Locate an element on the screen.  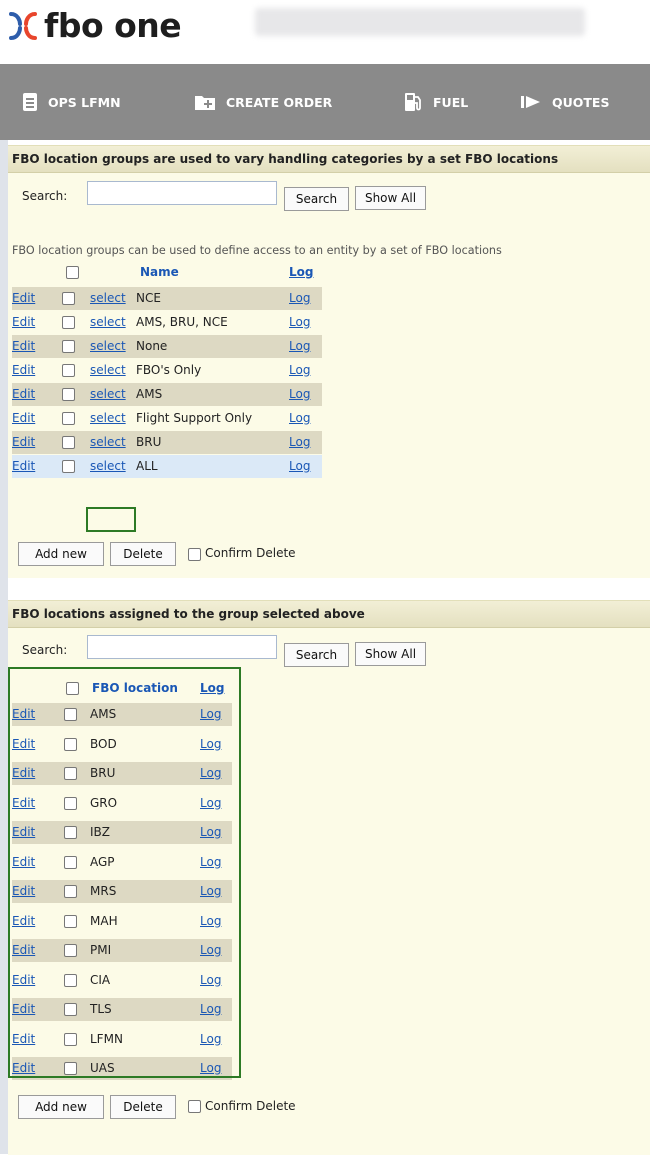
locations-show-all-button: Show All is located at coordinates (390, 654).